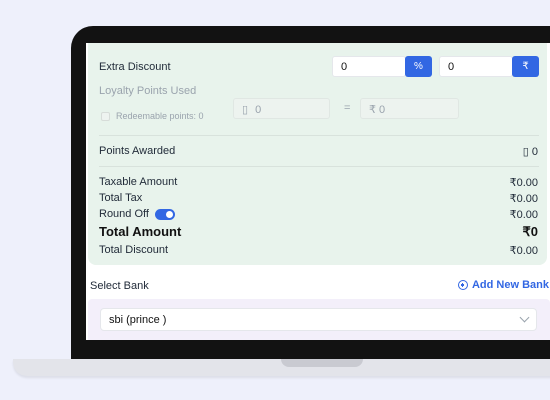 The image size is (550, 400). Describe the element at coordinates (525, 66) in the screenshot. I see `rupee-toggle-button: ₹` at that location.